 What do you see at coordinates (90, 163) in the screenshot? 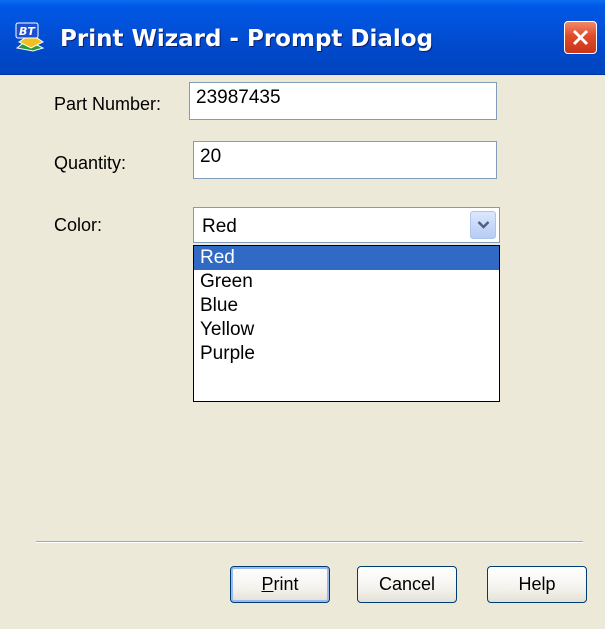
I see `quantity-label: Quantity:` at bounding box center [90, 163].